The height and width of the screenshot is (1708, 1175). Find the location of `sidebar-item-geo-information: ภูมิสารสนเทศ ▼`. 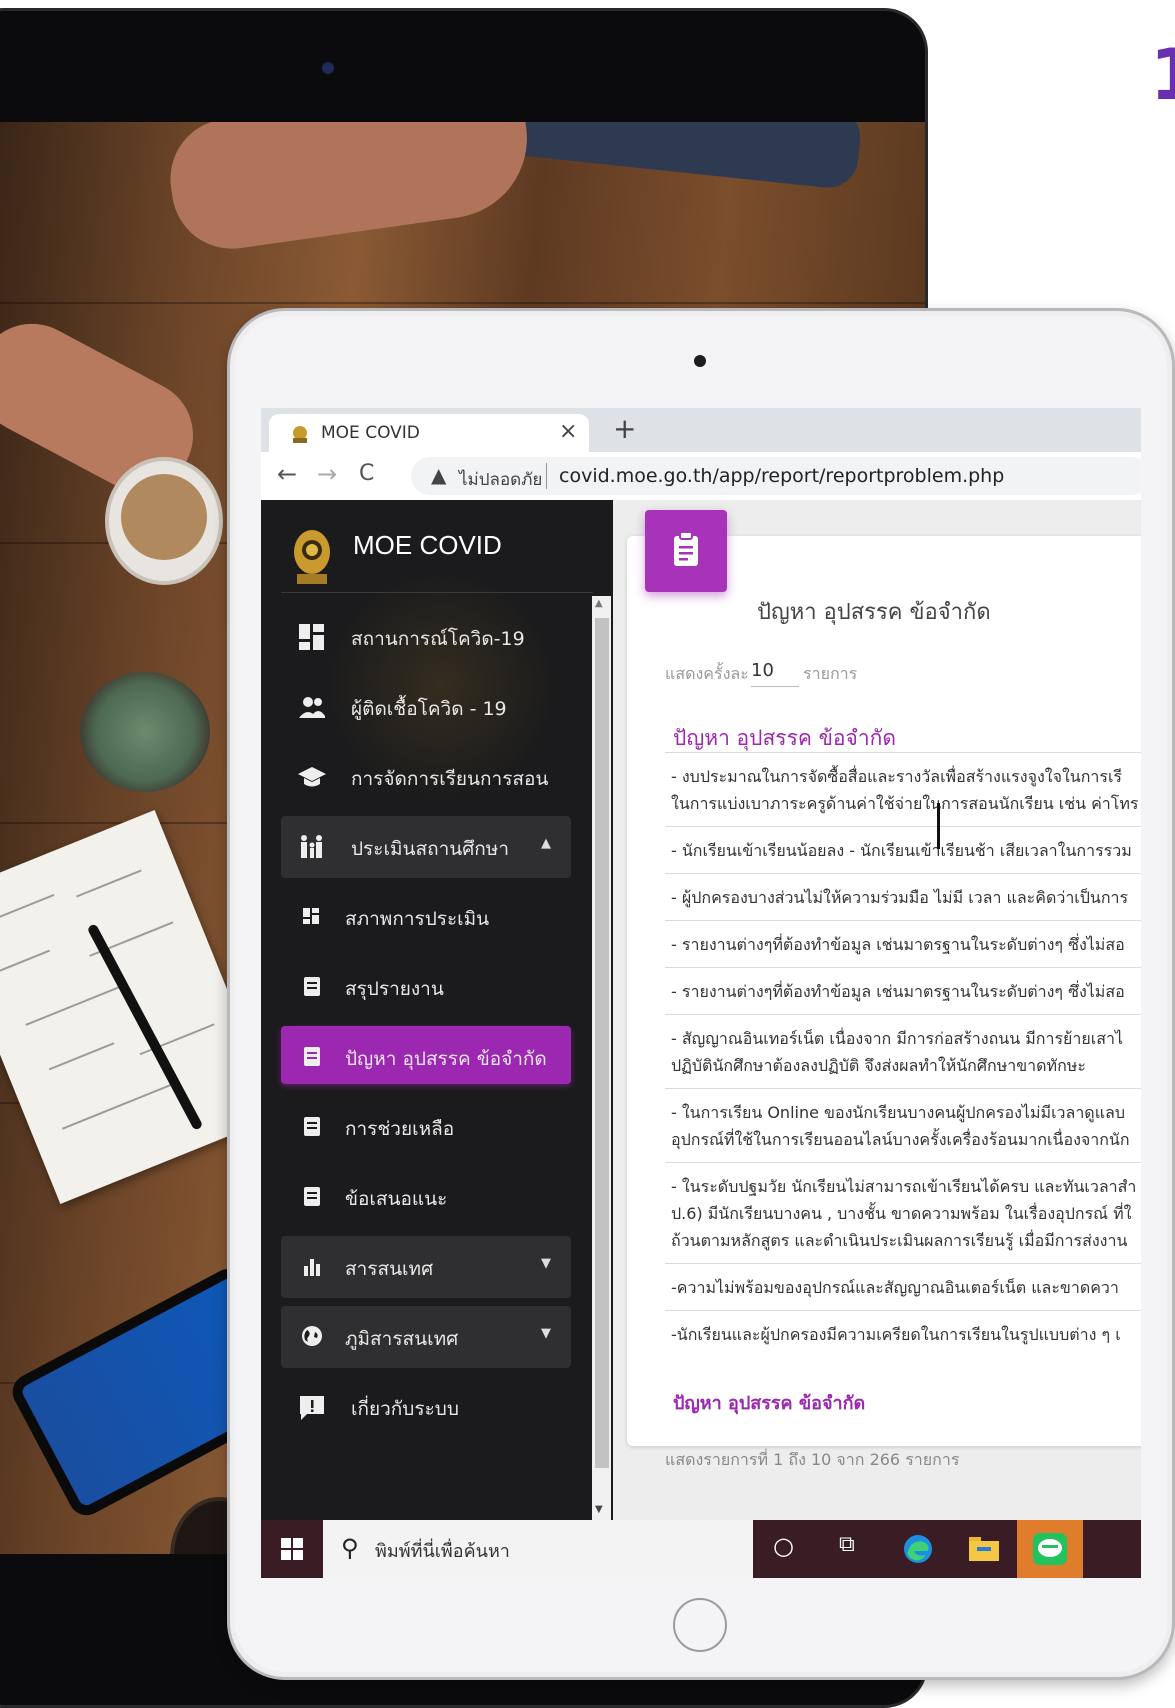

sidebar-item-geo-information: ภูมิสารสนเทศ ▼ is located at coordinates (426, 1337).